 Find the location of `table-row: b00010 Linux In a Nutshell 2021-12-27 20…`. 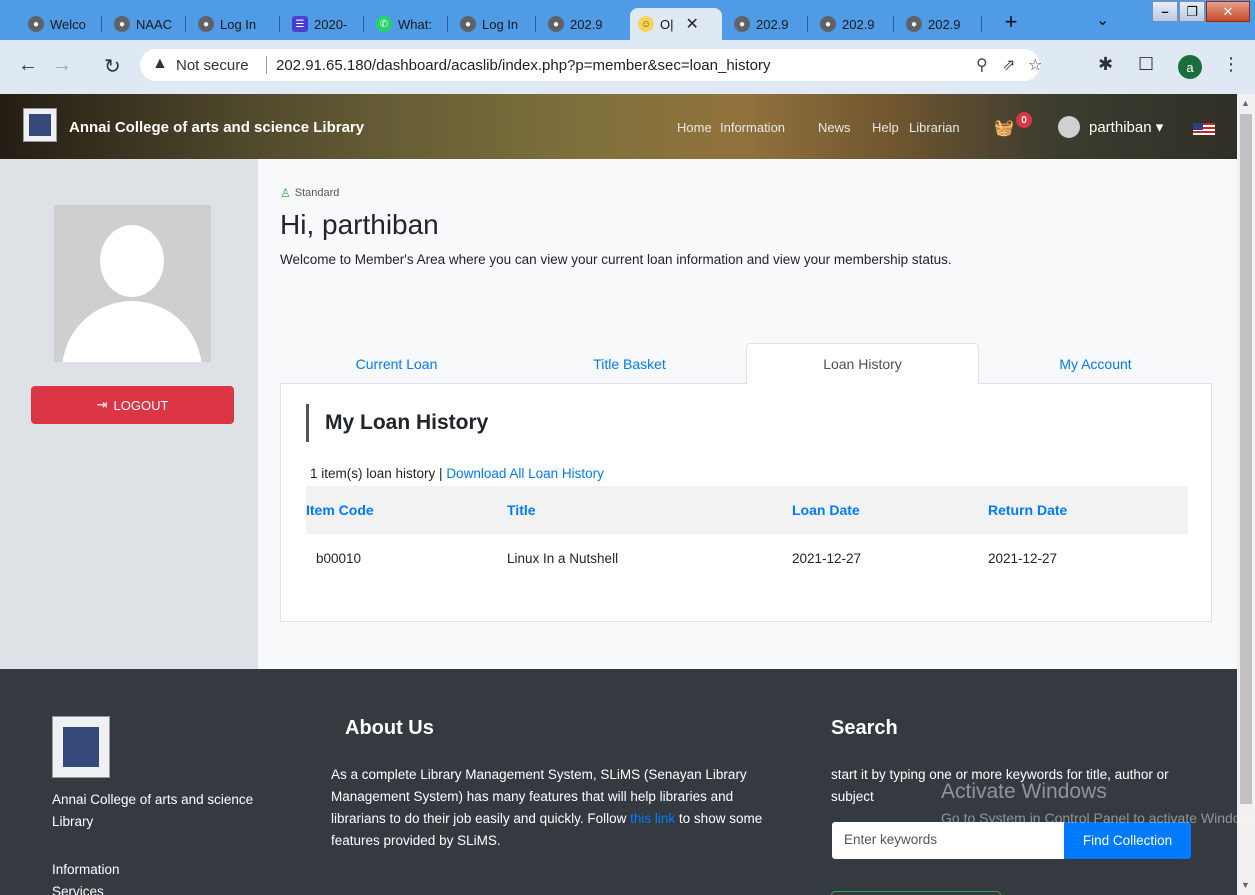

table-row: b00010 Linux In a Nutshell 2021-12-27 20… is located at coordinates (747, 558).